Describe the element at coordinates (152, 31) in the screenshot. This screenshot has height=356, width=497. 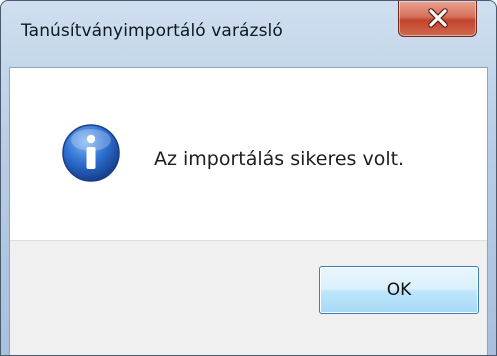
I see `window-title: Tanúsítványimportáló varázsló` at that location.